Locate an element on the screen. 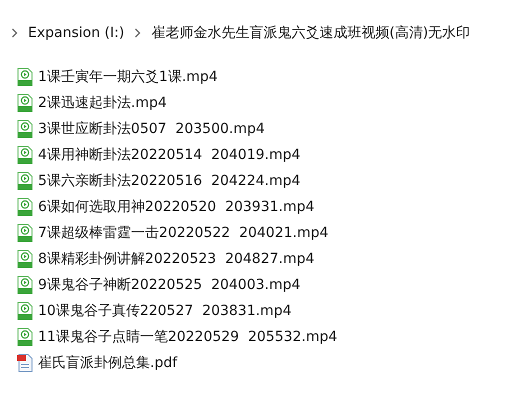 The image size is (509, 400). file-name: 1课壬寅年一期六爻1课.mp4 is located at coordinates (128, 77).